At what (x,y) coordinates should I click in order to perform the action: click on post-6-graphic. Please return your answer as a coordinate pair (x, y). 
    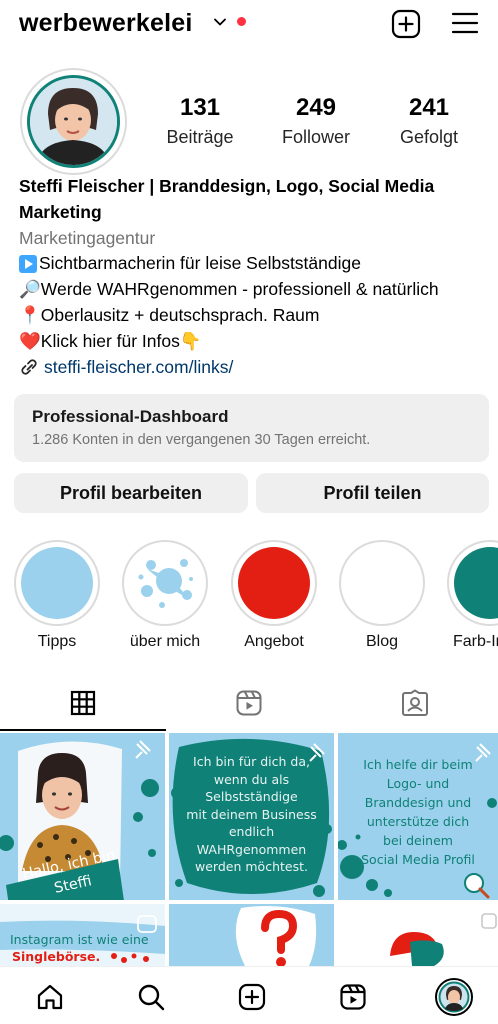
    Looking at the image, I should click on (418, 935).